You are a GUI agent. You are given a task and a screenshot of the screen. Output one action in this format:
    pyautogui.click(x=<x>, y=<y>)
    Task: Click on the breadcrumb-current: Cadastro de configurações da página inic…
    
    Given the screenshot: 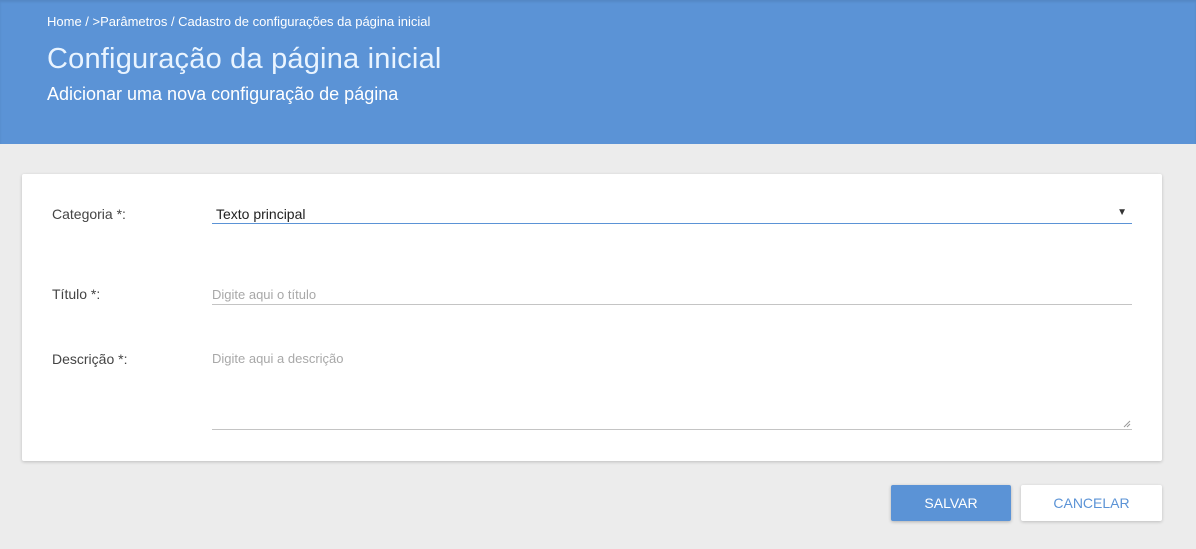 What is the action you would take?
    pyautogui.click(x=304, y=21)
    